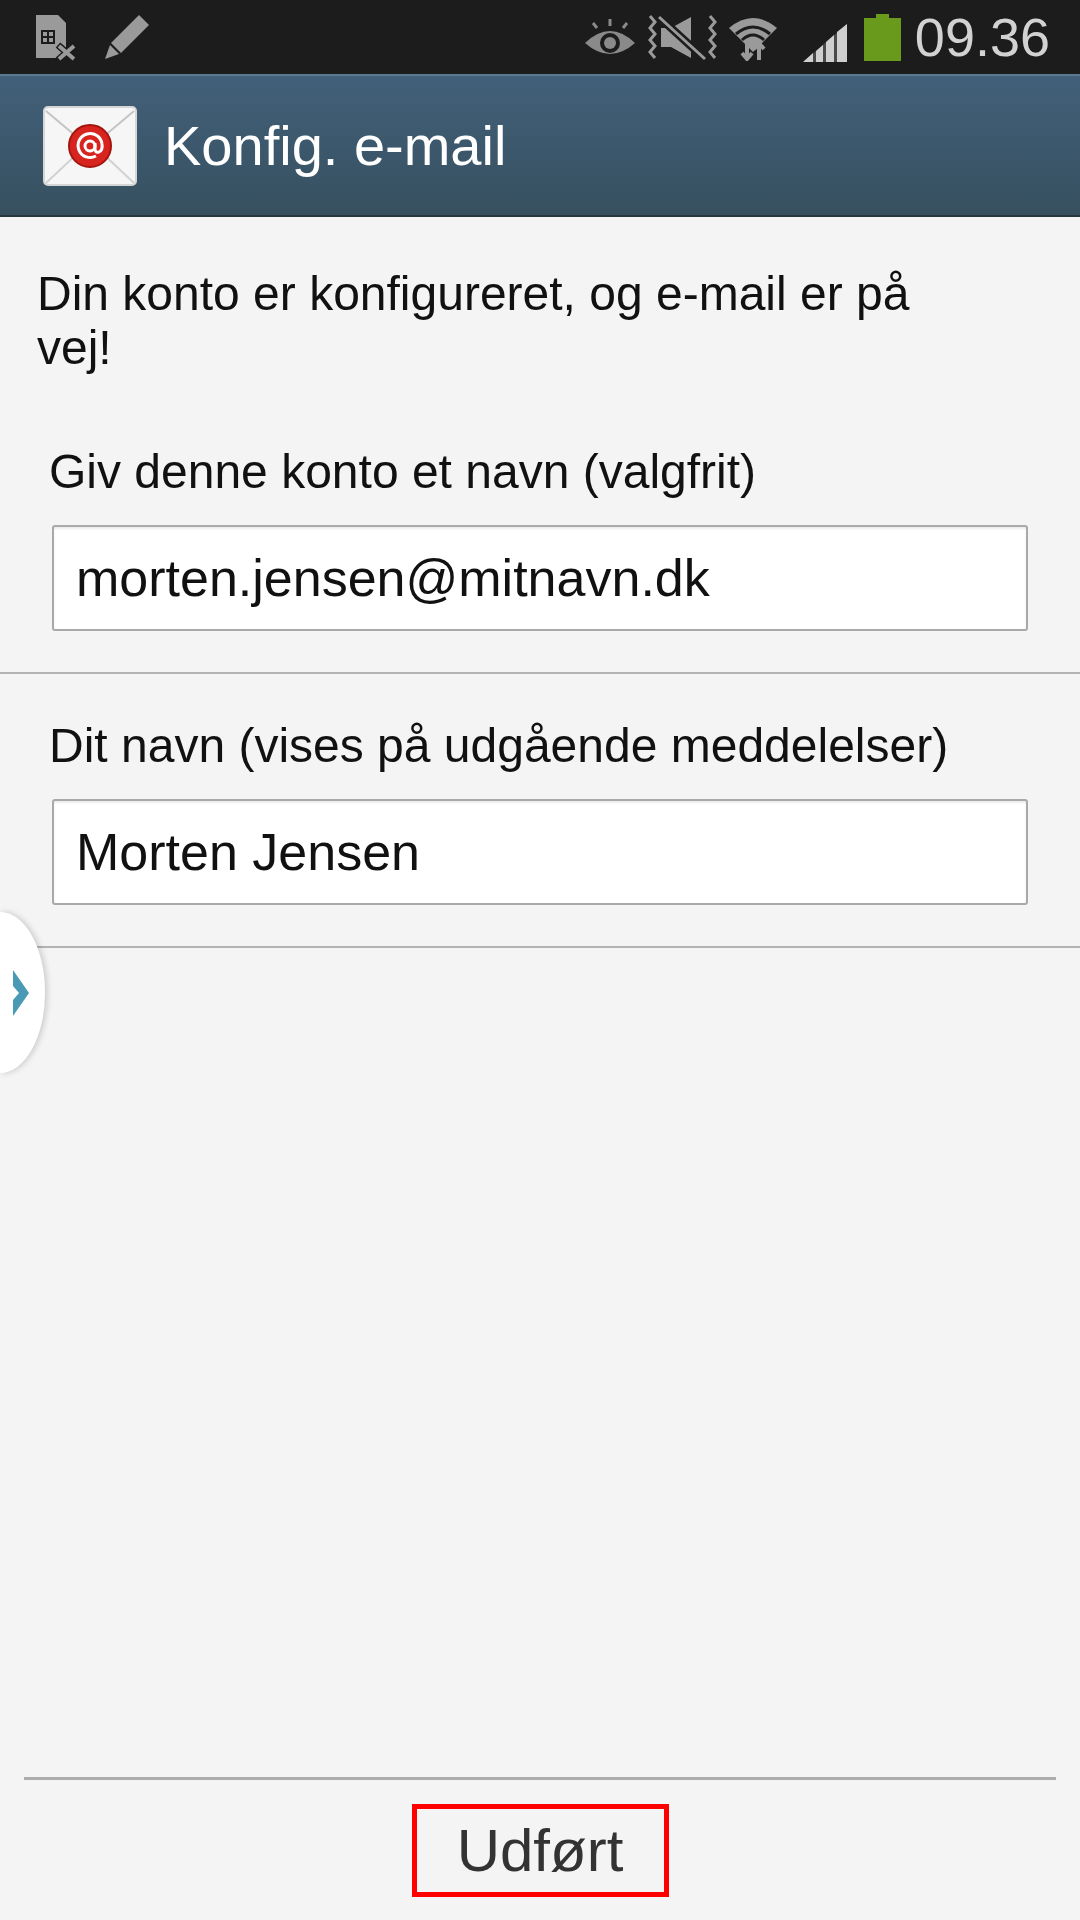 Image resolution: width=1080 pixels, height=1920 pixels. What do you see at coordinates (55, 37) in the screenshot?
I see `sim-card-icon` at bounding box center [55, 37].